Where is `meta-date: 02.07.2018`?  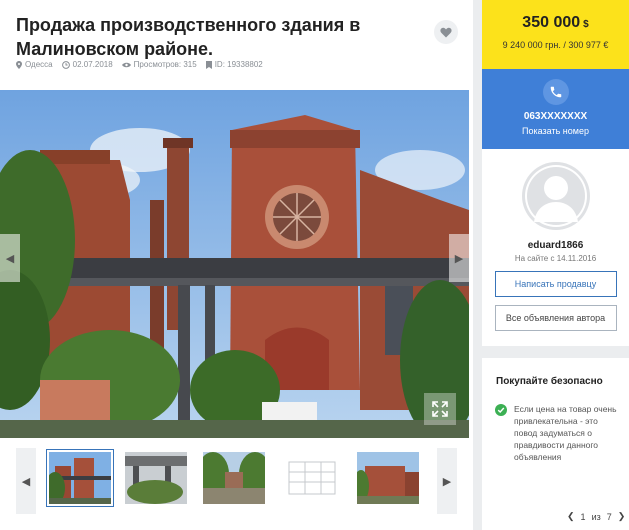 meta-date: 02.07.2018 is located at coordinates (87, 64).